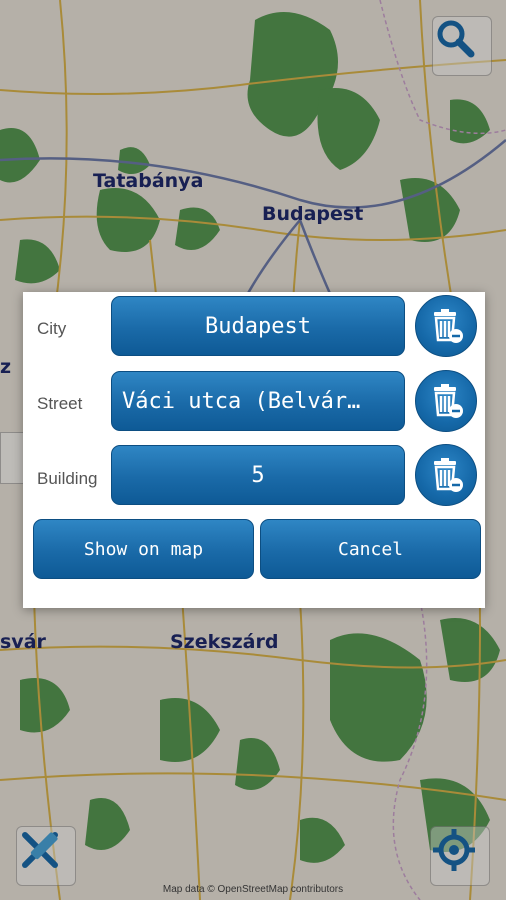 This screenshot has height=900, width=506. What do you see at coordinates (143, 549) in the screenshot?
I see `show-on-map-button: Show on map` at bounding box center [143, 549].